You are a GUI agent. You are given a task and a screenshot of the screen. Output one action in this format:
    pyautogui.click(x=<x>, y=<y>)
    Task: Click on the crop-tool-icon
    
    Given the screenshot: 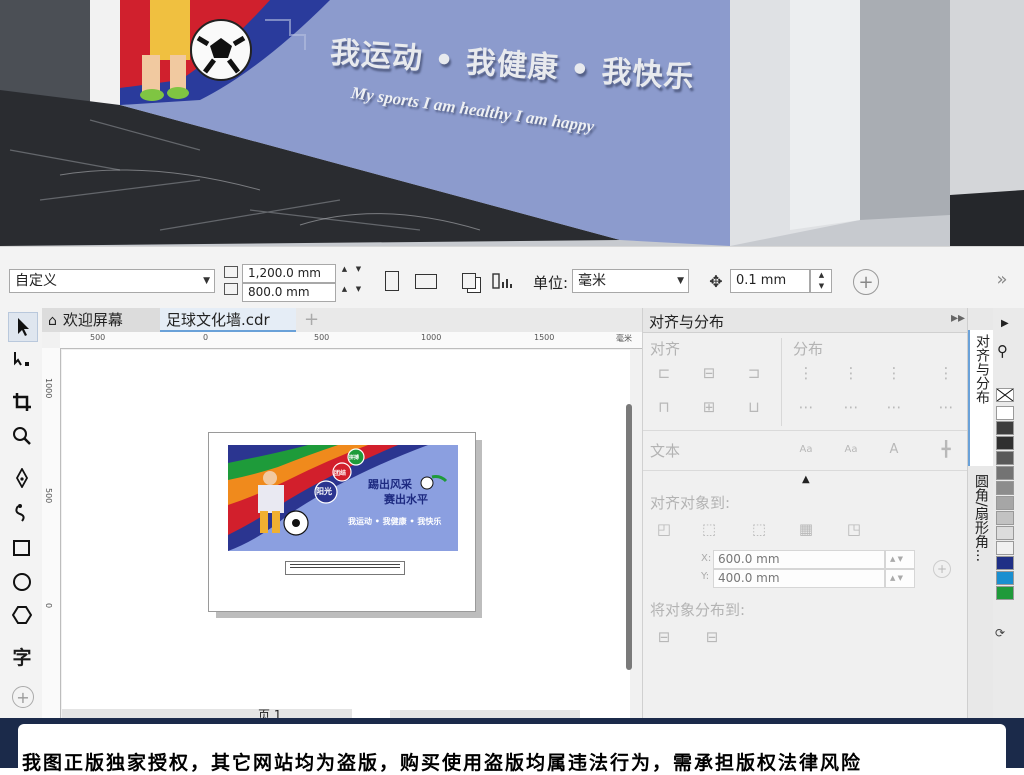 What is the action you would take?
    pyautogui.click(x=22, y=402)
    